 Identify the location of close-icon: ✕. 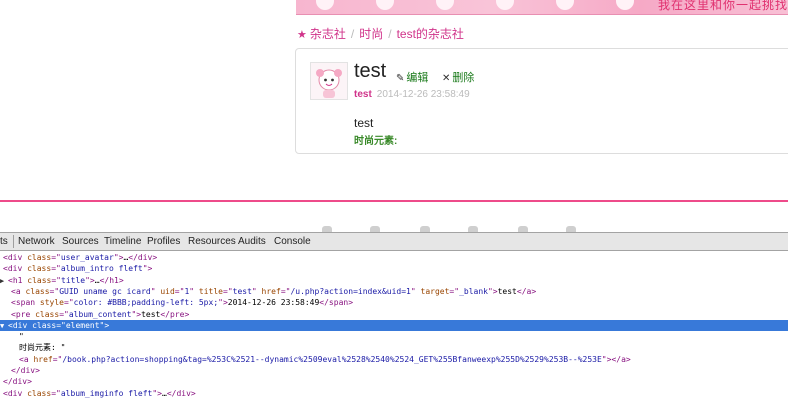
(446, 78).